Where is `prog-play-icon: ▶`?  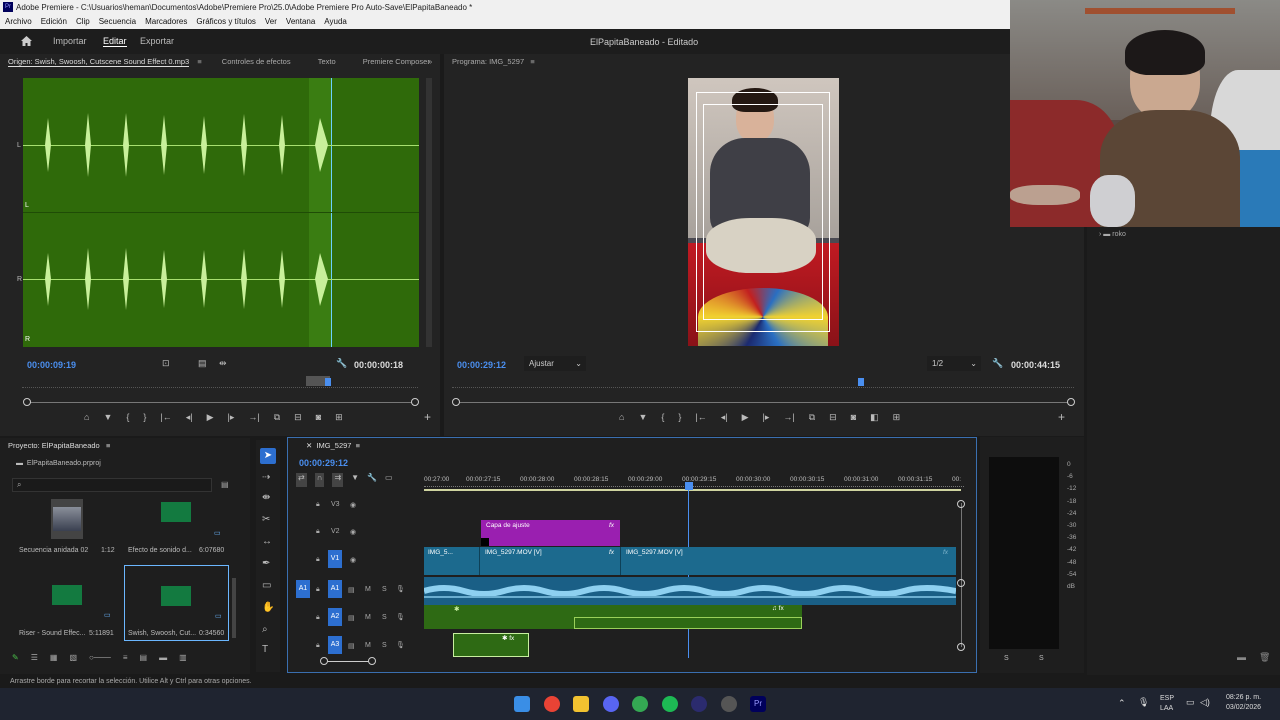 prog-play-icon: ▶ is located at coordinates (745, 419).